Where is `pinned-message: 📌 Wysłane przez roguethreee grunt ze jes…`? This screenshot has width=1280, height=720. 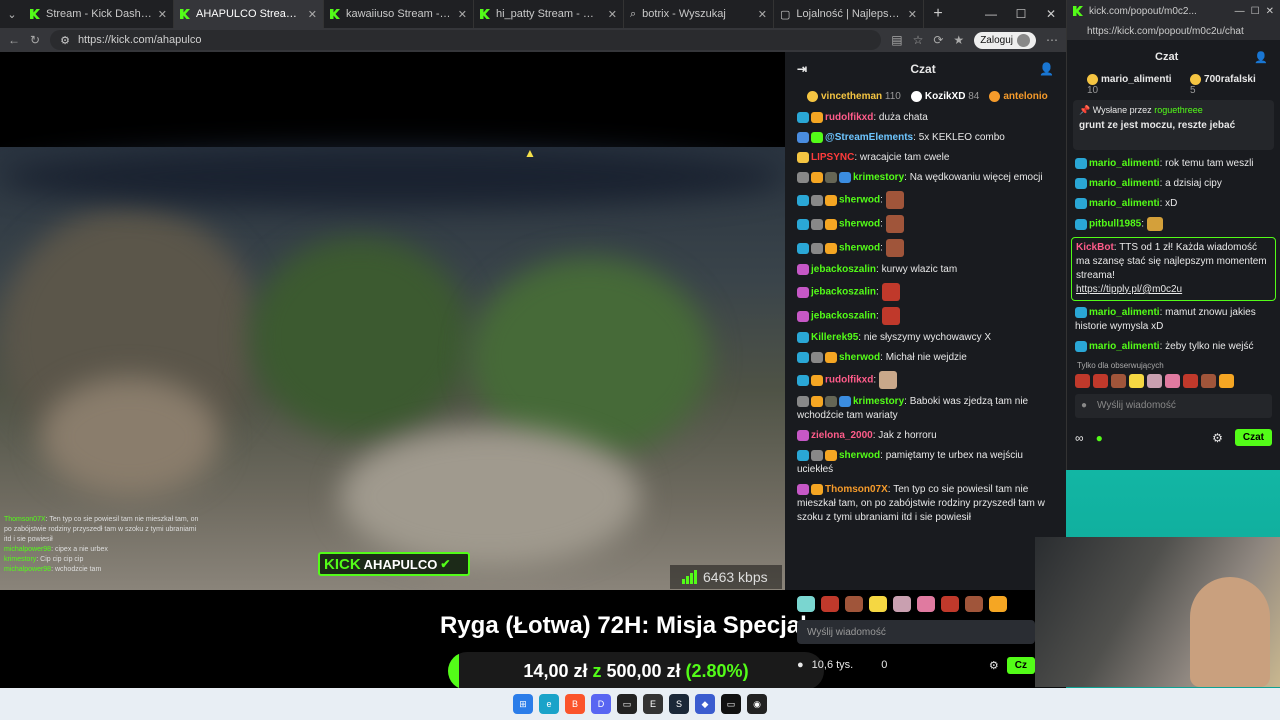
pinned-message: 📌 Wysłane przez roguethreee grunt ze jes… is located at coordinates (1173, 125).